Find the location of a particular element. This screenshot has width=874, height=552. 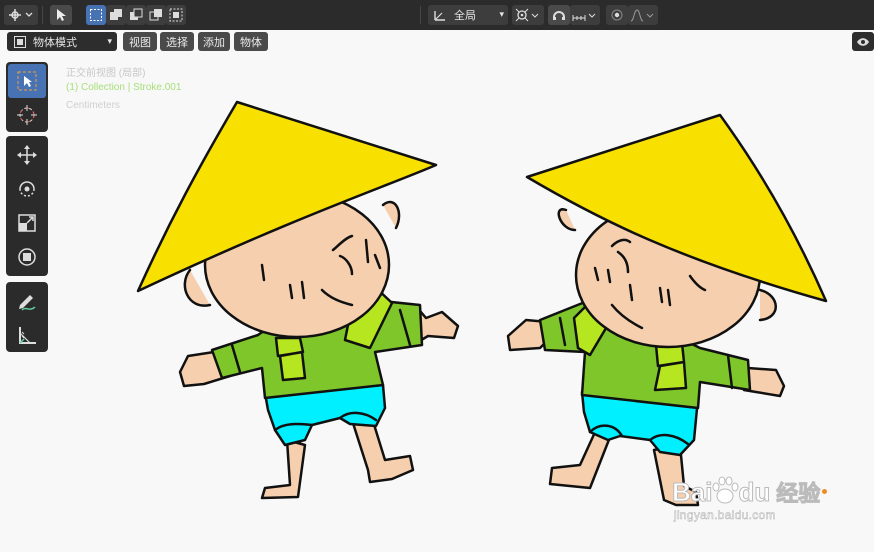

editor-type-button is located at coordinates (21, 15).